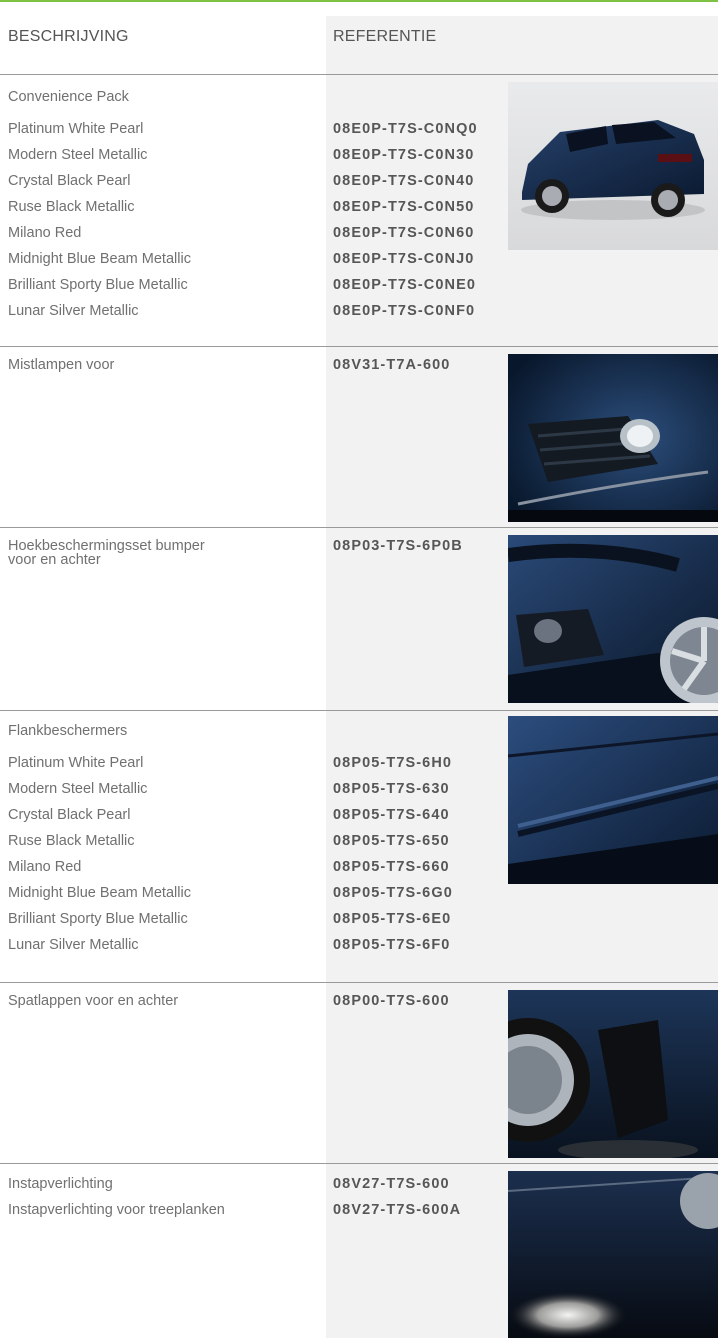  Describe the element at coordinates (613, 1254) in the screenshot. I see `entry-light-photo` at that location.